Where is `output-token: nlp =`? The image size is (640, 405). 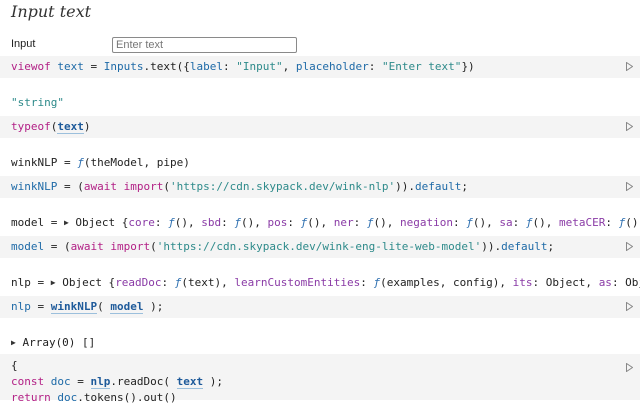
output-token: nlp = is located at coordinates (31, 282).